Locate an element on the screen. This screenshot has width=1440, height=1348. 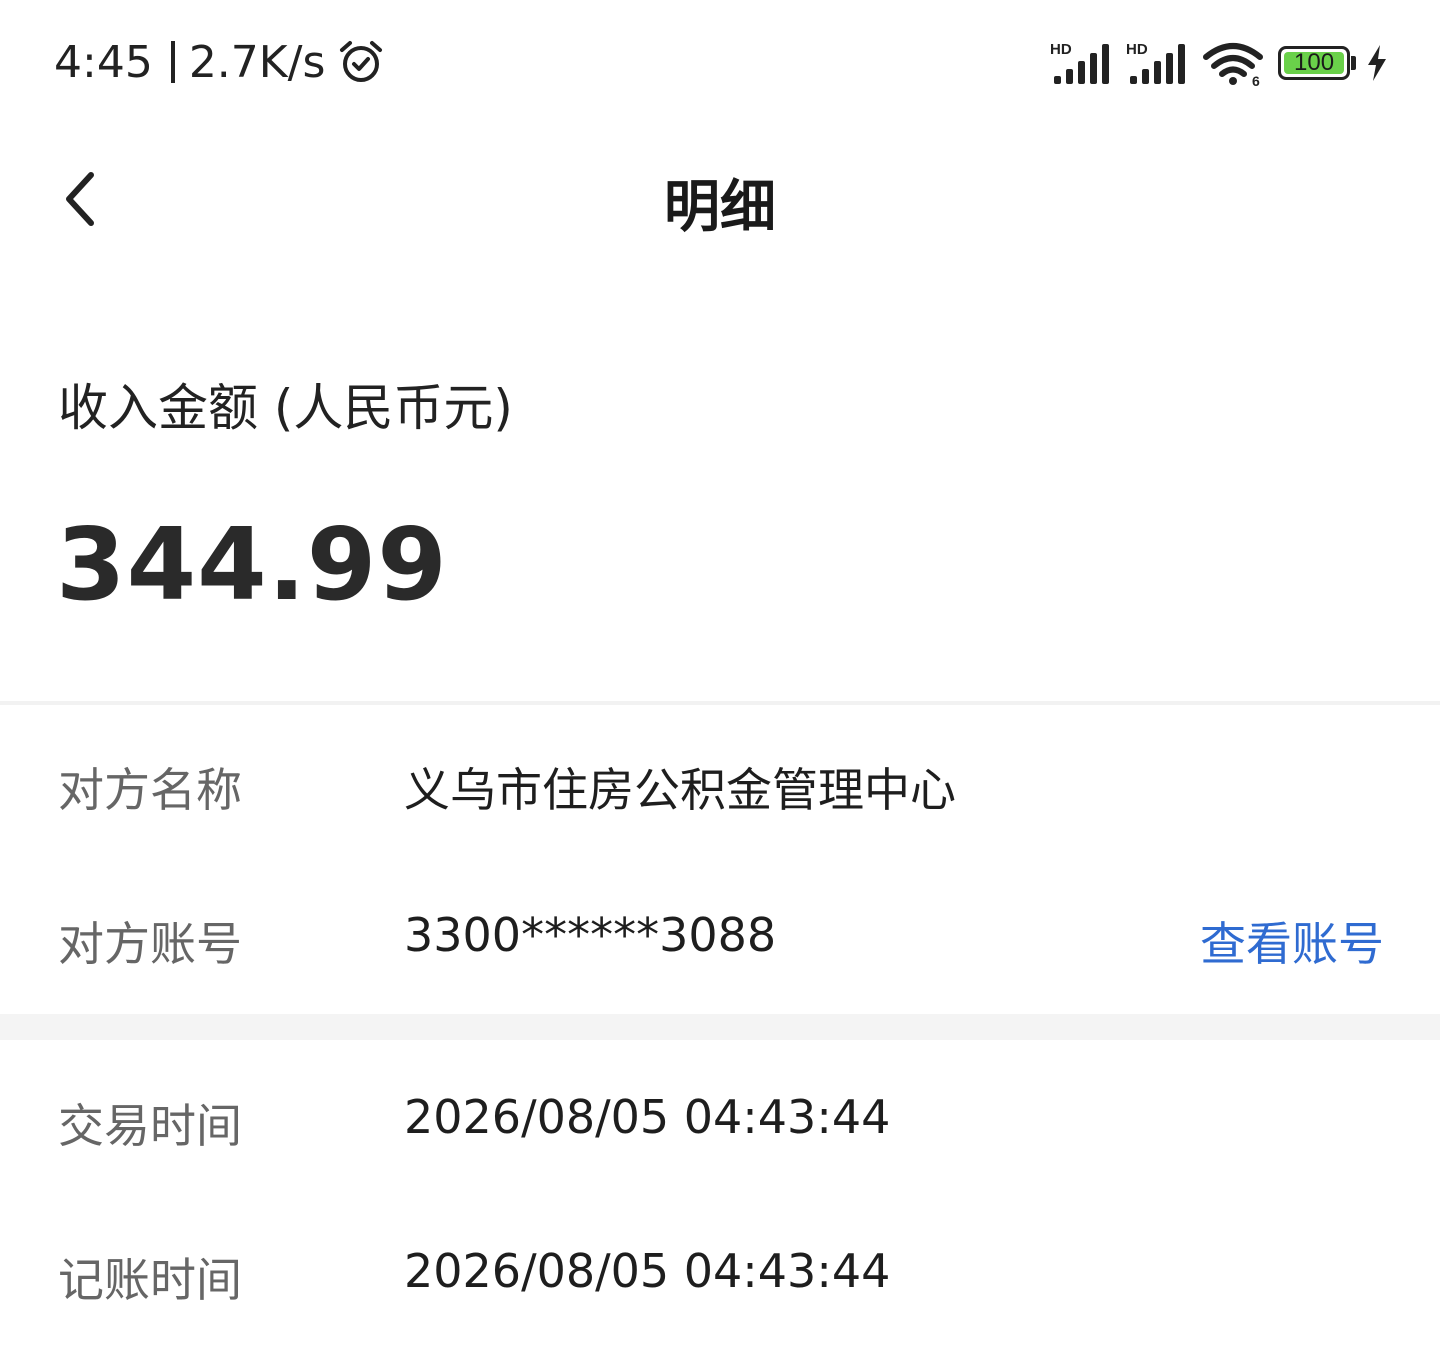
signal-icon: HD is located at coordinates (1079, 62).